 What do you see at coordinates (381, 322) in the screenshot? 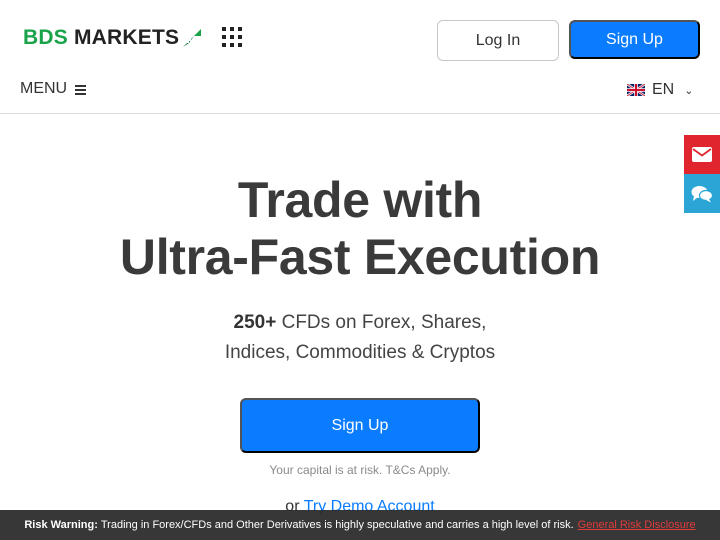
I see `hero-subtitle-line1: CFDs on Forex, Shares,` at bounding box center [381, 322].